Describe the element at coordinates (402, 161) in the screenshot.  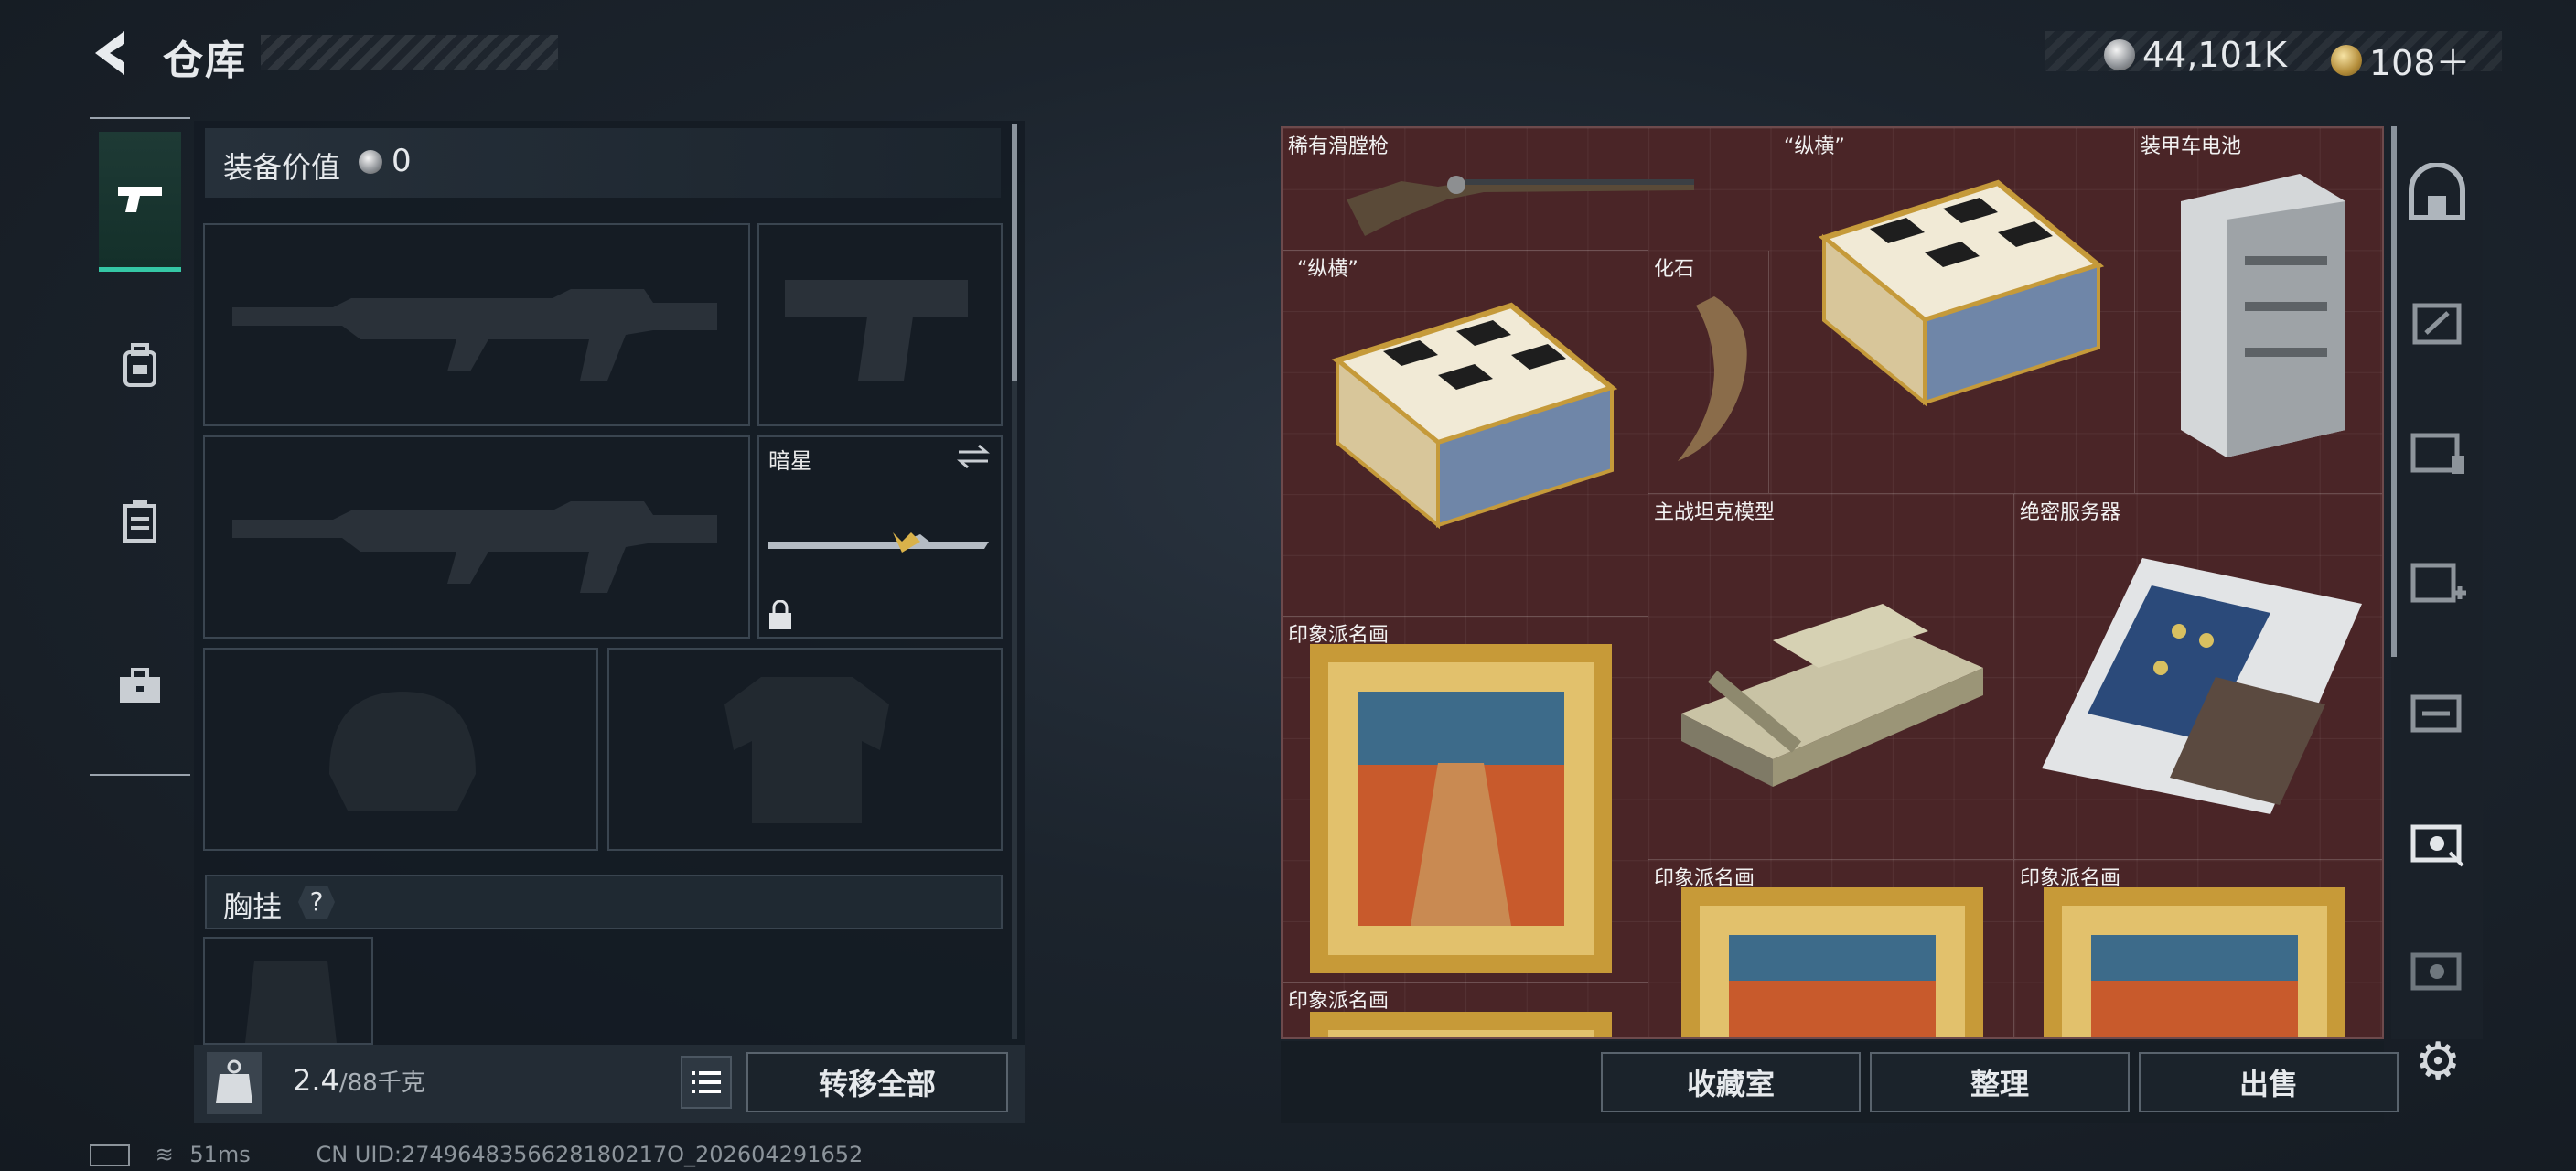
I see `equipment-value: 0` at that location.